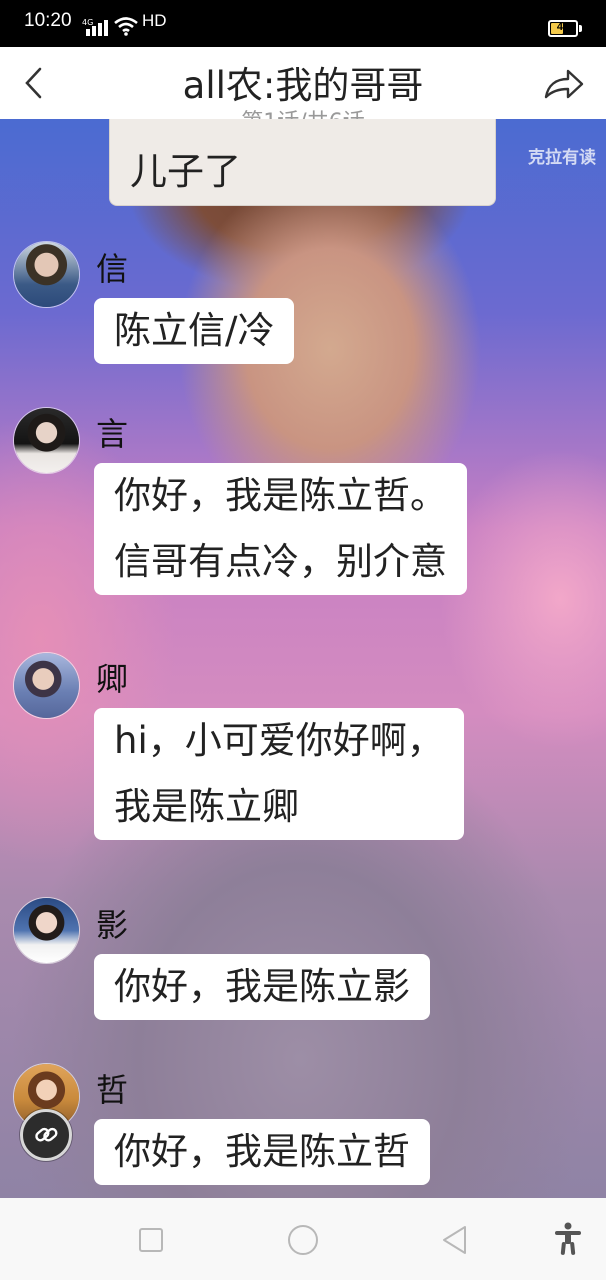  I want to click on link-icon, so click(46, 1134).